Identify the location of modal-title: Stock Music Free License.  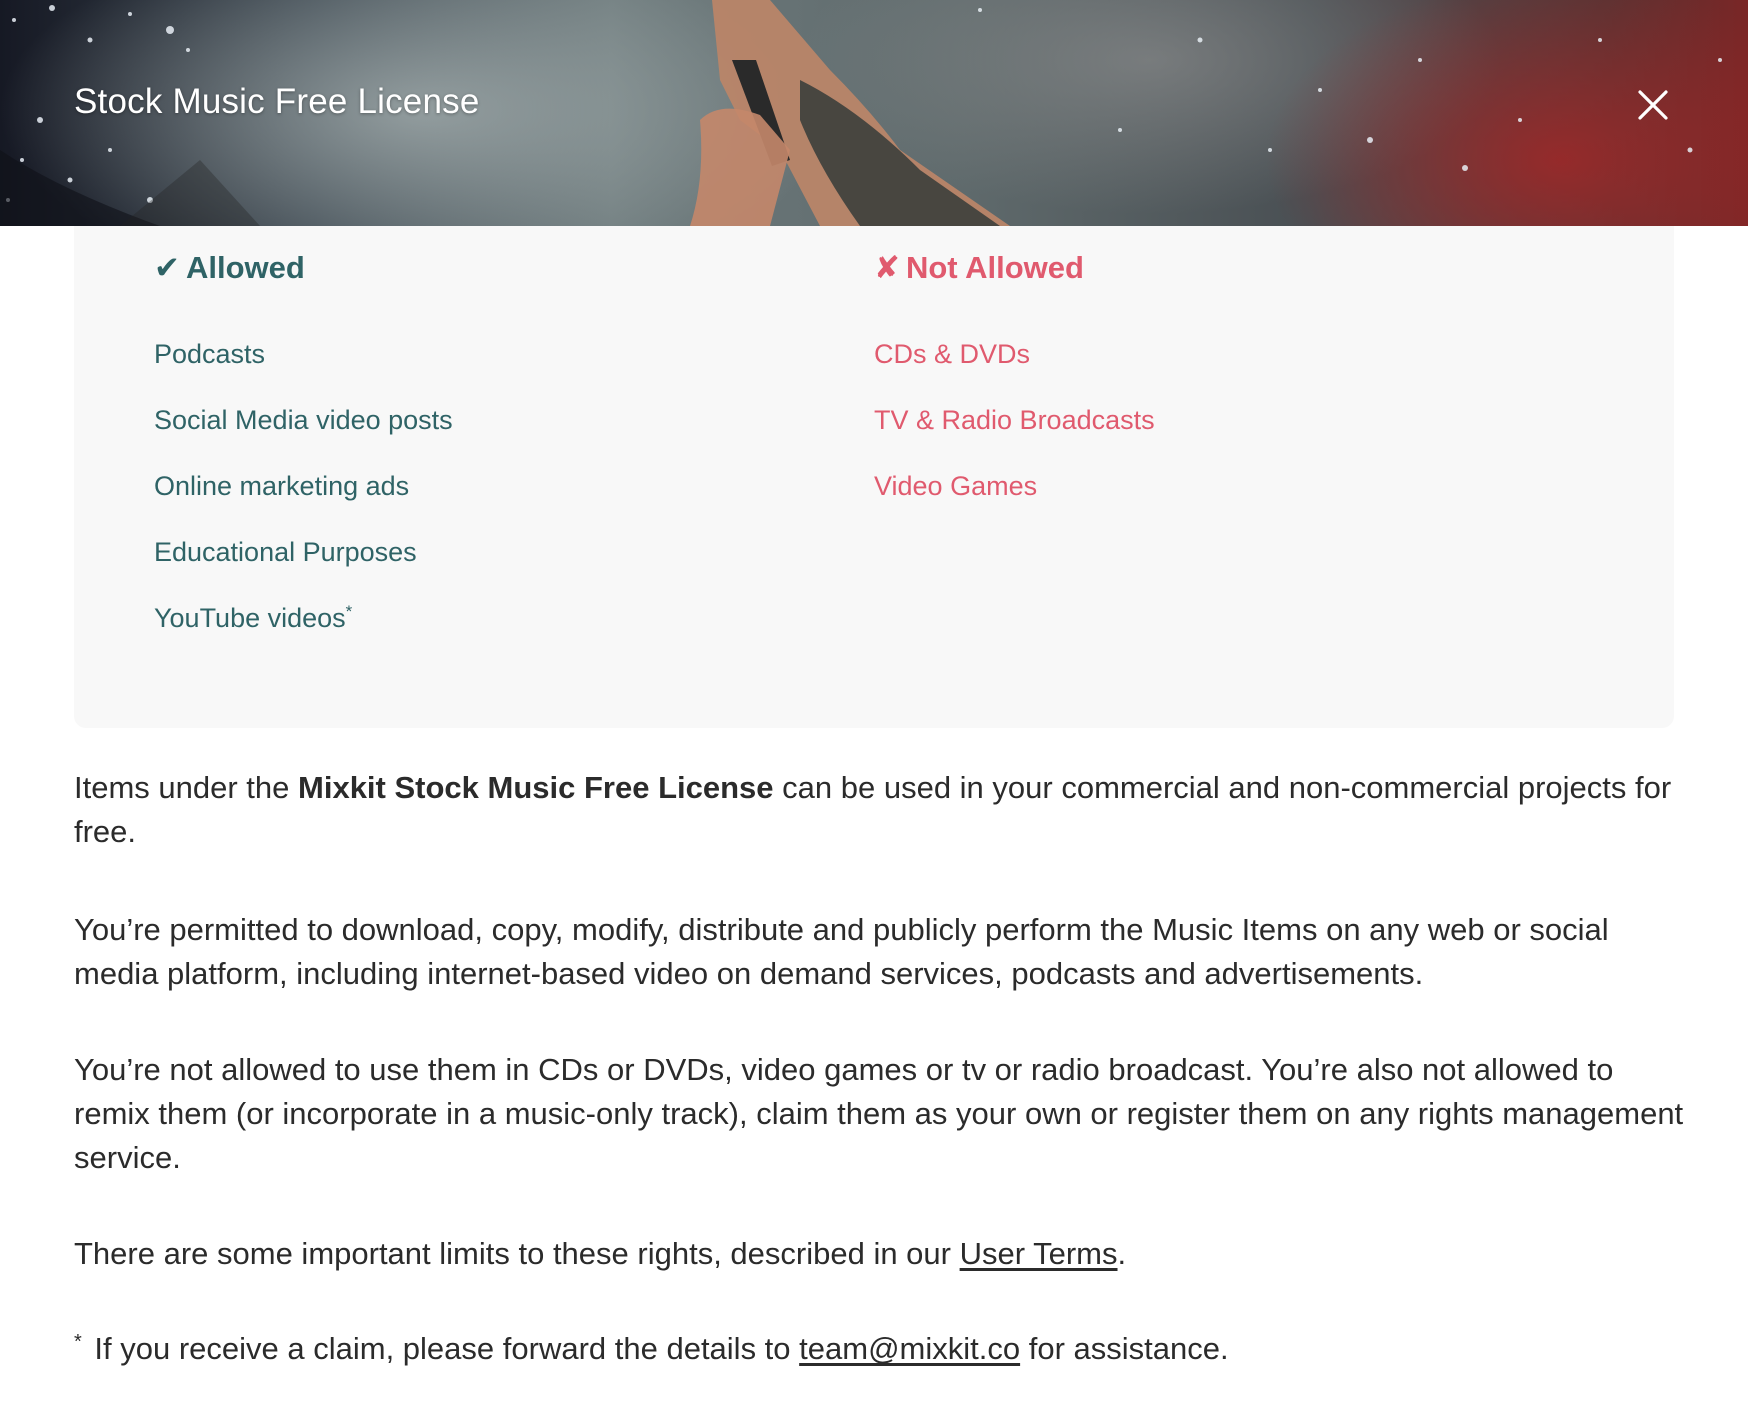
(277, 101).